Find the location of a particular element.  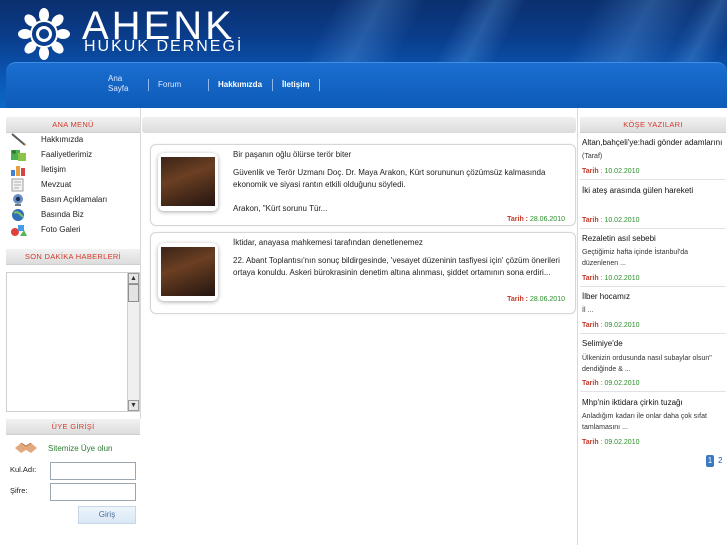

menu-item-legislation: Mevzuat is located at coordinates (74, 185).